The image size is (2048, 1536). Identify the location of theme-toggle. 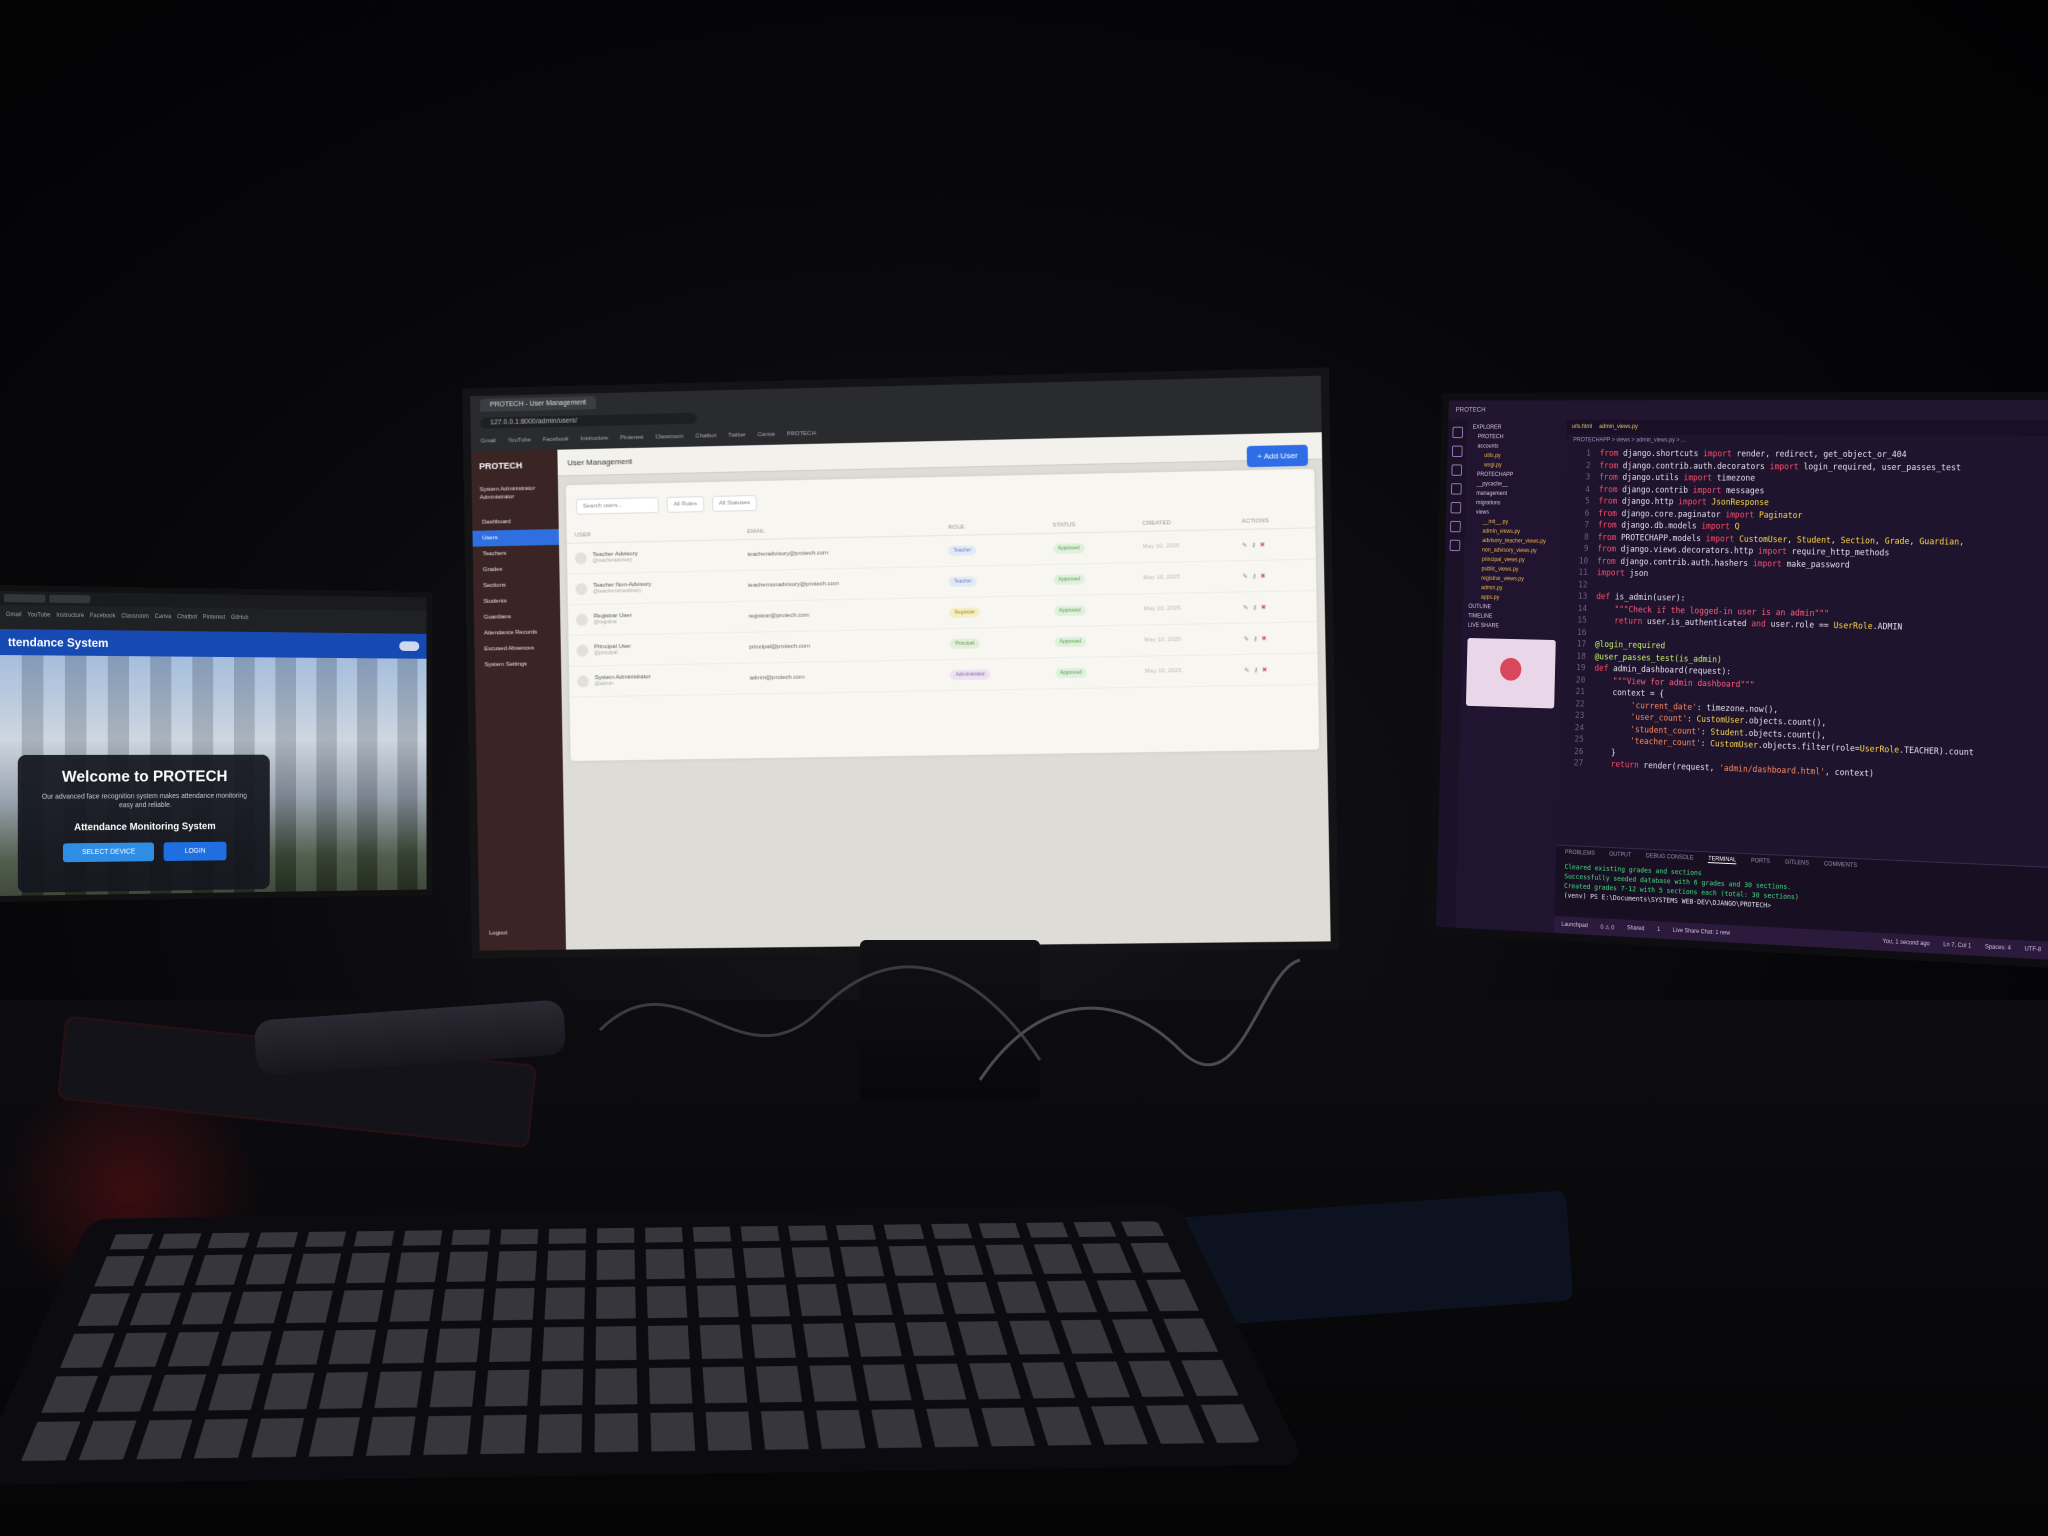
(409, 646).